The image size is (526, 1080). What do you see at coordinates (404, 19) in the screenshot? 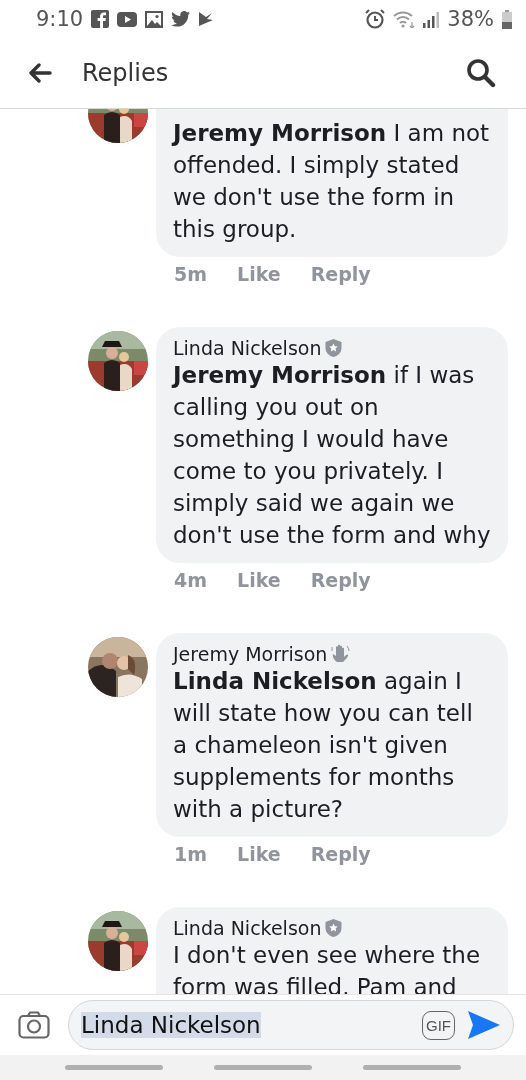
I see `wifi-icon` at bounding box center [404, 19].